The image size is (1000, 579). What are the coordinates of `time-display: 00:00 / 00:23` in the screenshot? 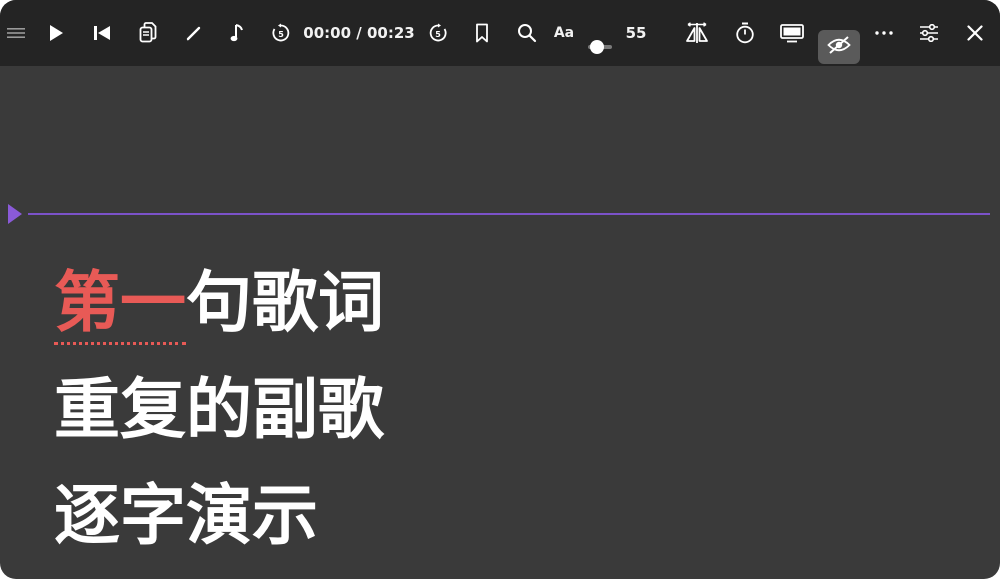 It's located at (359, 33).